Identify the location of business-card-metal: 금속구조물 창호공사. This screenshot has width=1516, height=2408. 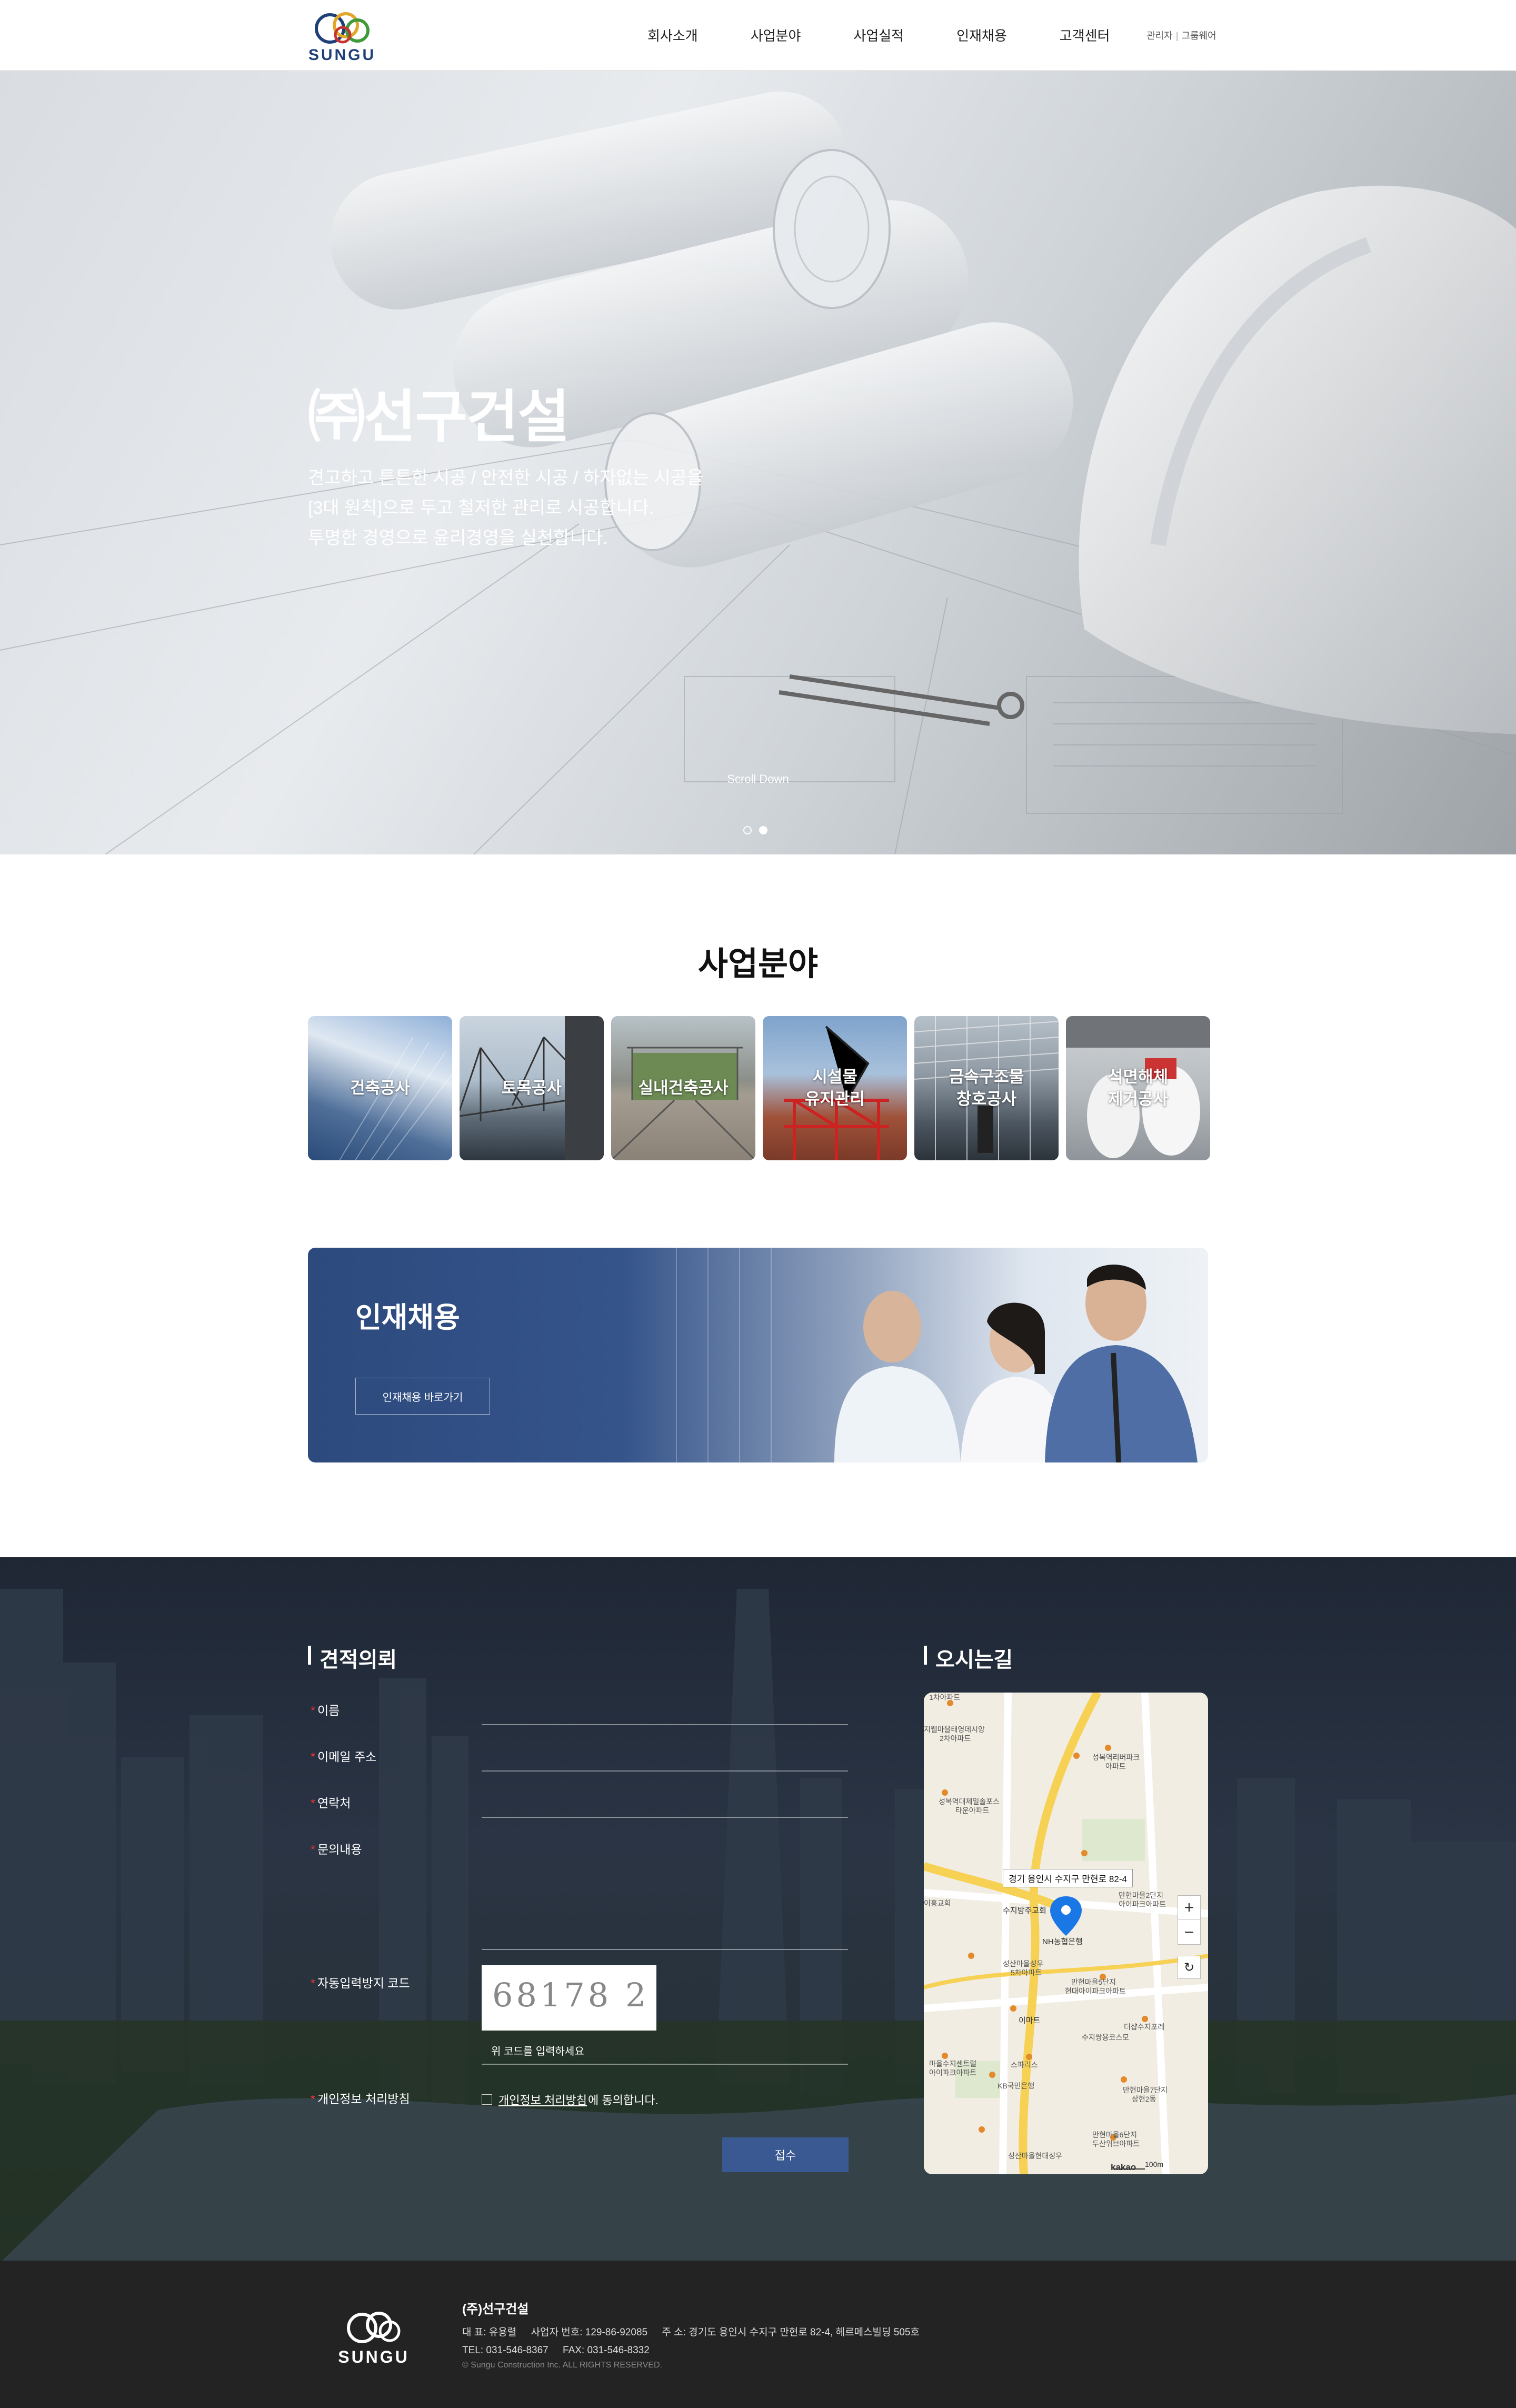
(986, 1088).